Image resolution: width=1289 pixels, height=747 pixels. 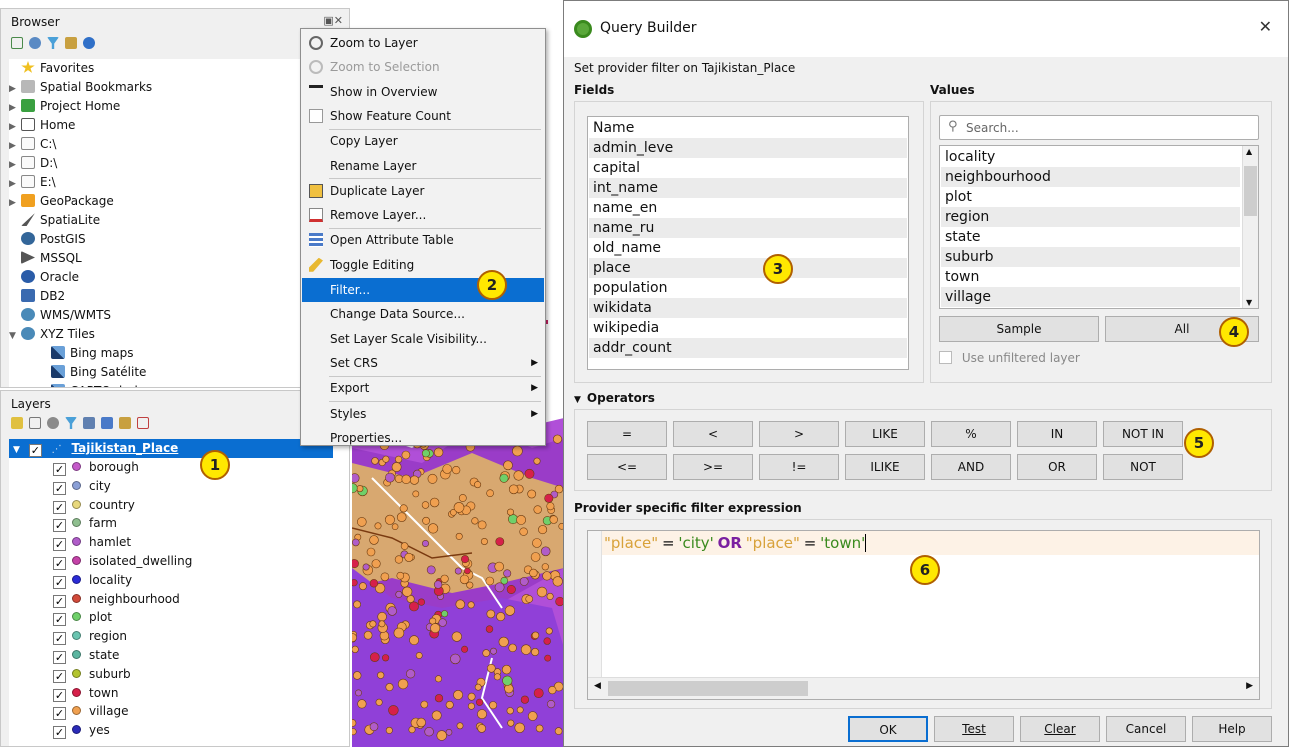 What do you see at coordinates (82, 617) in the screenshot?
I see `layer-class-row: ✓ plot` at bounding box center [82, 617].